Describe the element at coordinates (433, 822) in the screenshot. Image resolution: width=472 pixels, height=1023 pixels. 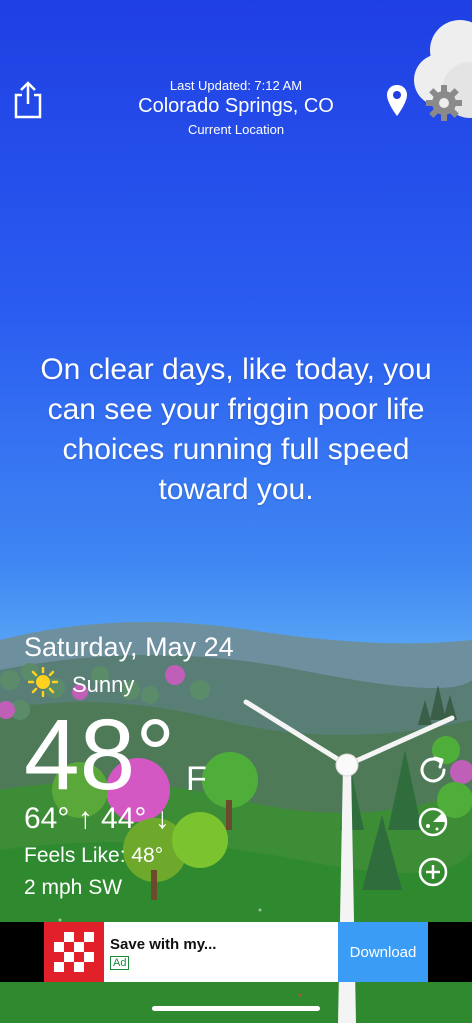
I see `radar-icon` at that location.